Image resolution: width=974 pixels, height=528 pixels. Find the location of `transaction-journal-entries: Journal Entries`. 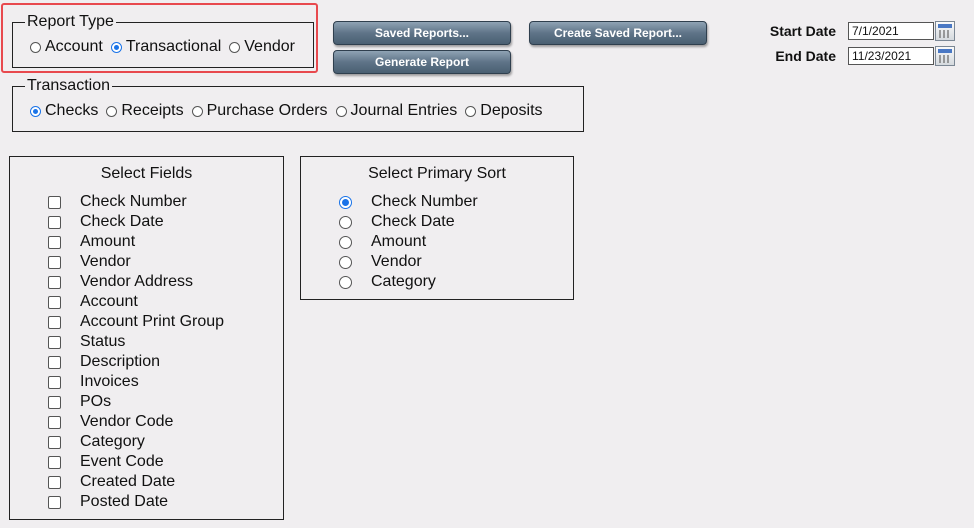

transaction-journal-entries: Journal Entries is located at coordinates (396, 111).